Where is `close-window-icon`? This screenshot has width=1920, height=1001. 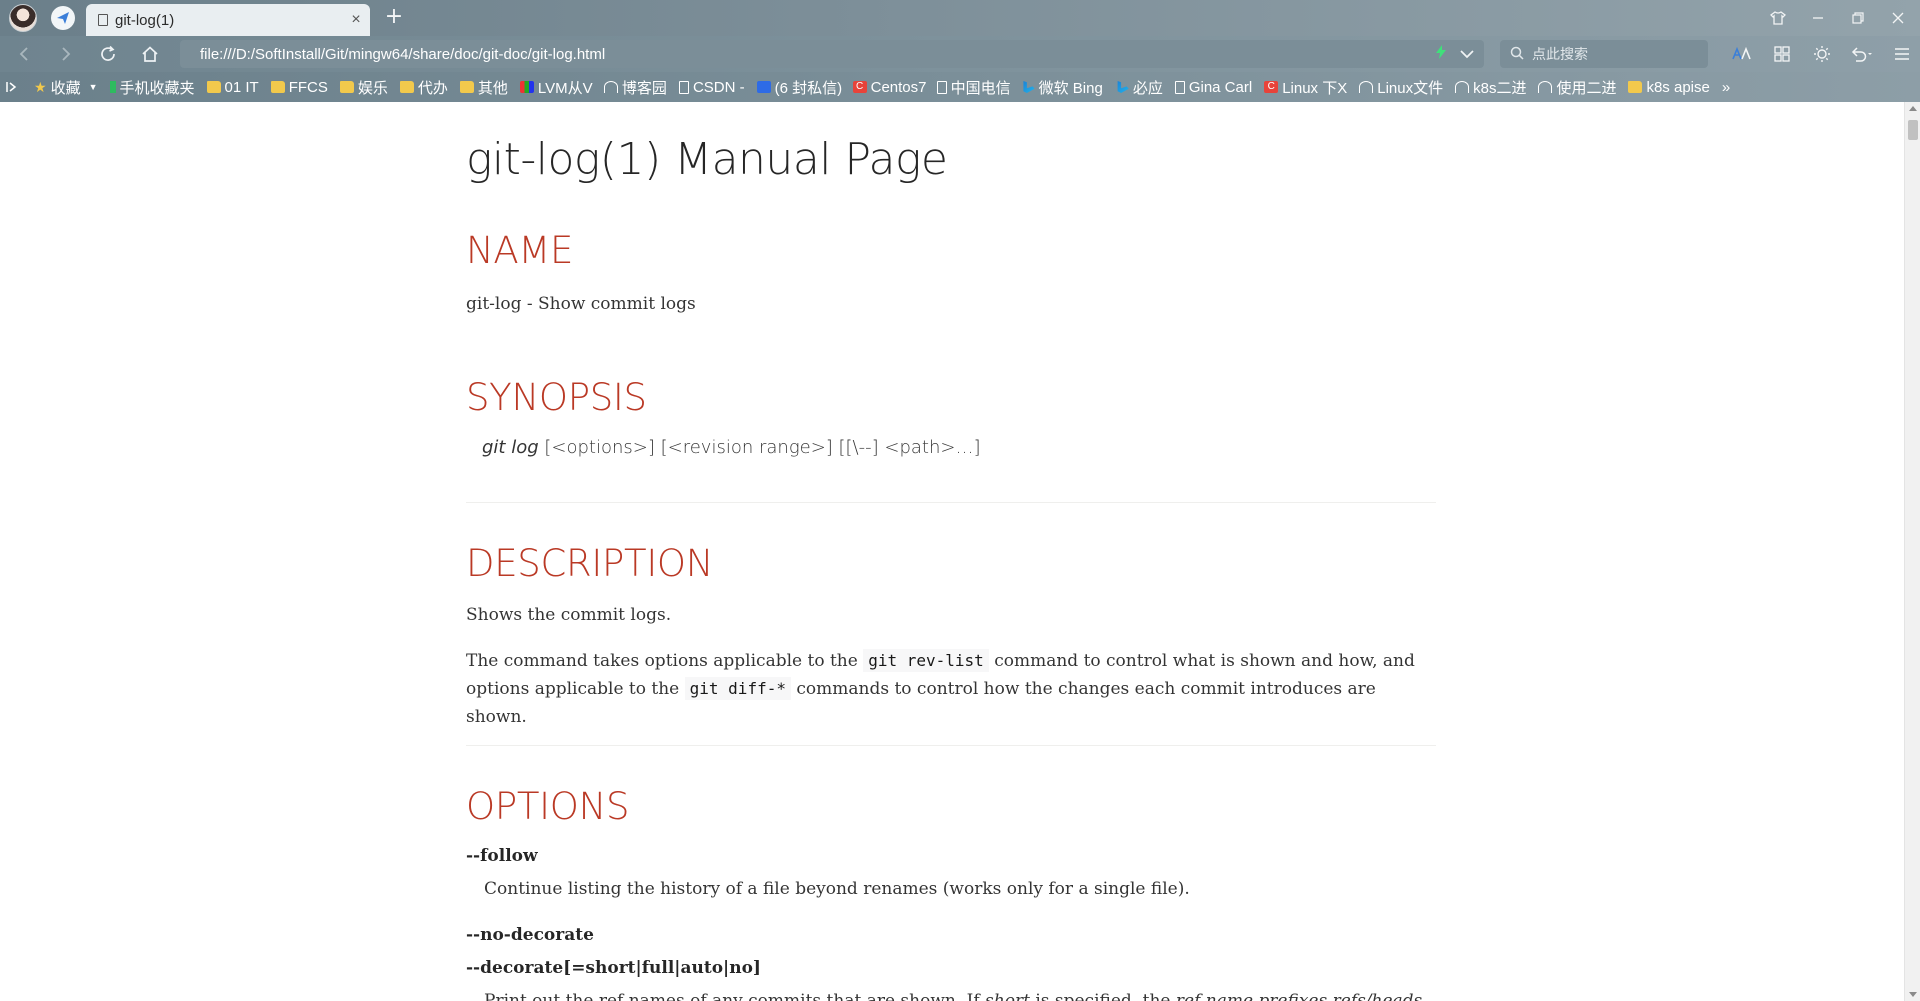 close-window-icon is located at coordinates (1898, 18).